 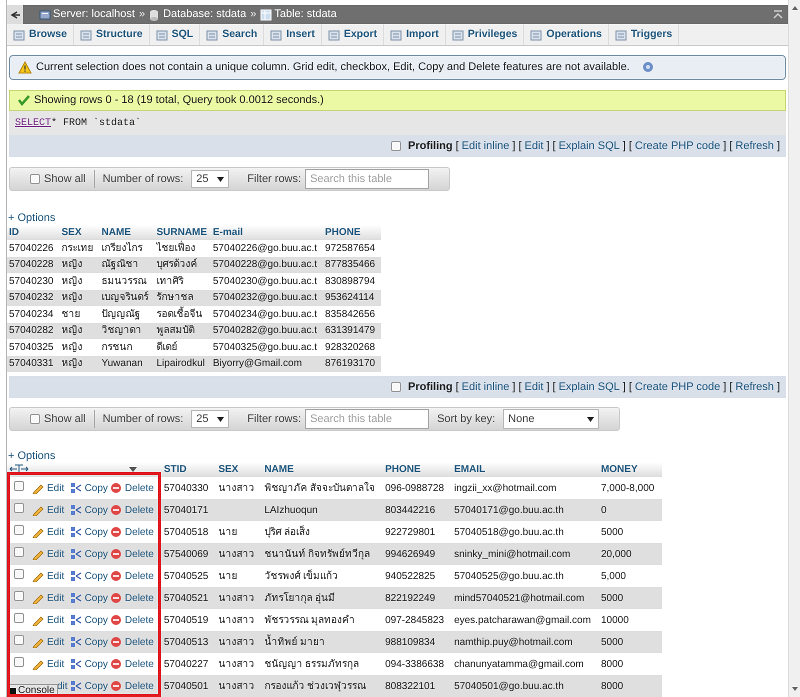 What do you see at coordinates (551, 419) in the screenshot?
I see `sort-select: None` at bounding box center [551, 419].